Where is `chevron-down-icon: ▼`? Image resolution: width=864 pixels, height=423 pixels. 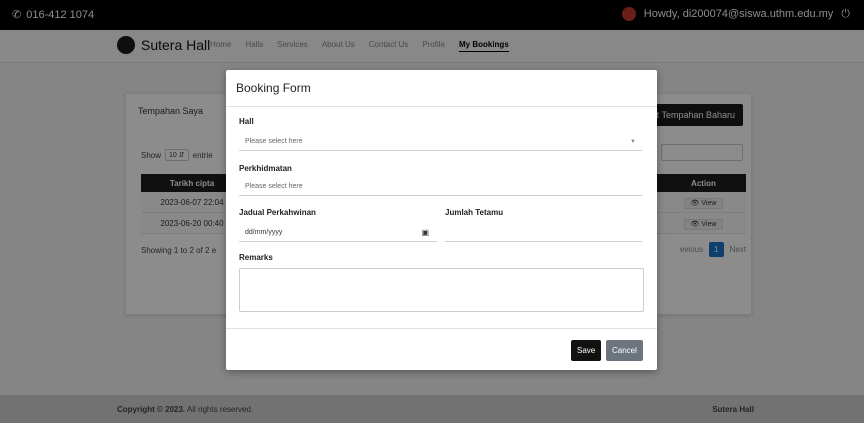 chevron-down-icon: ▼ is located at coordinates (633, 142).